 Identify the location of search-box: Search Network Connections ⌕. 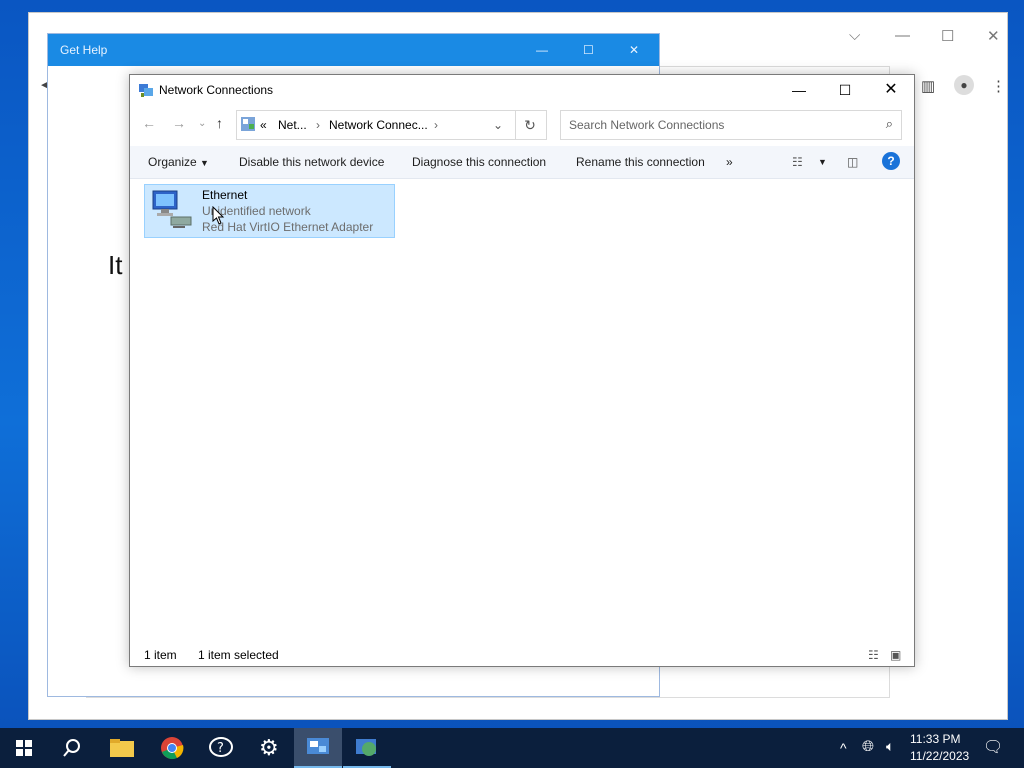
(731, 125).